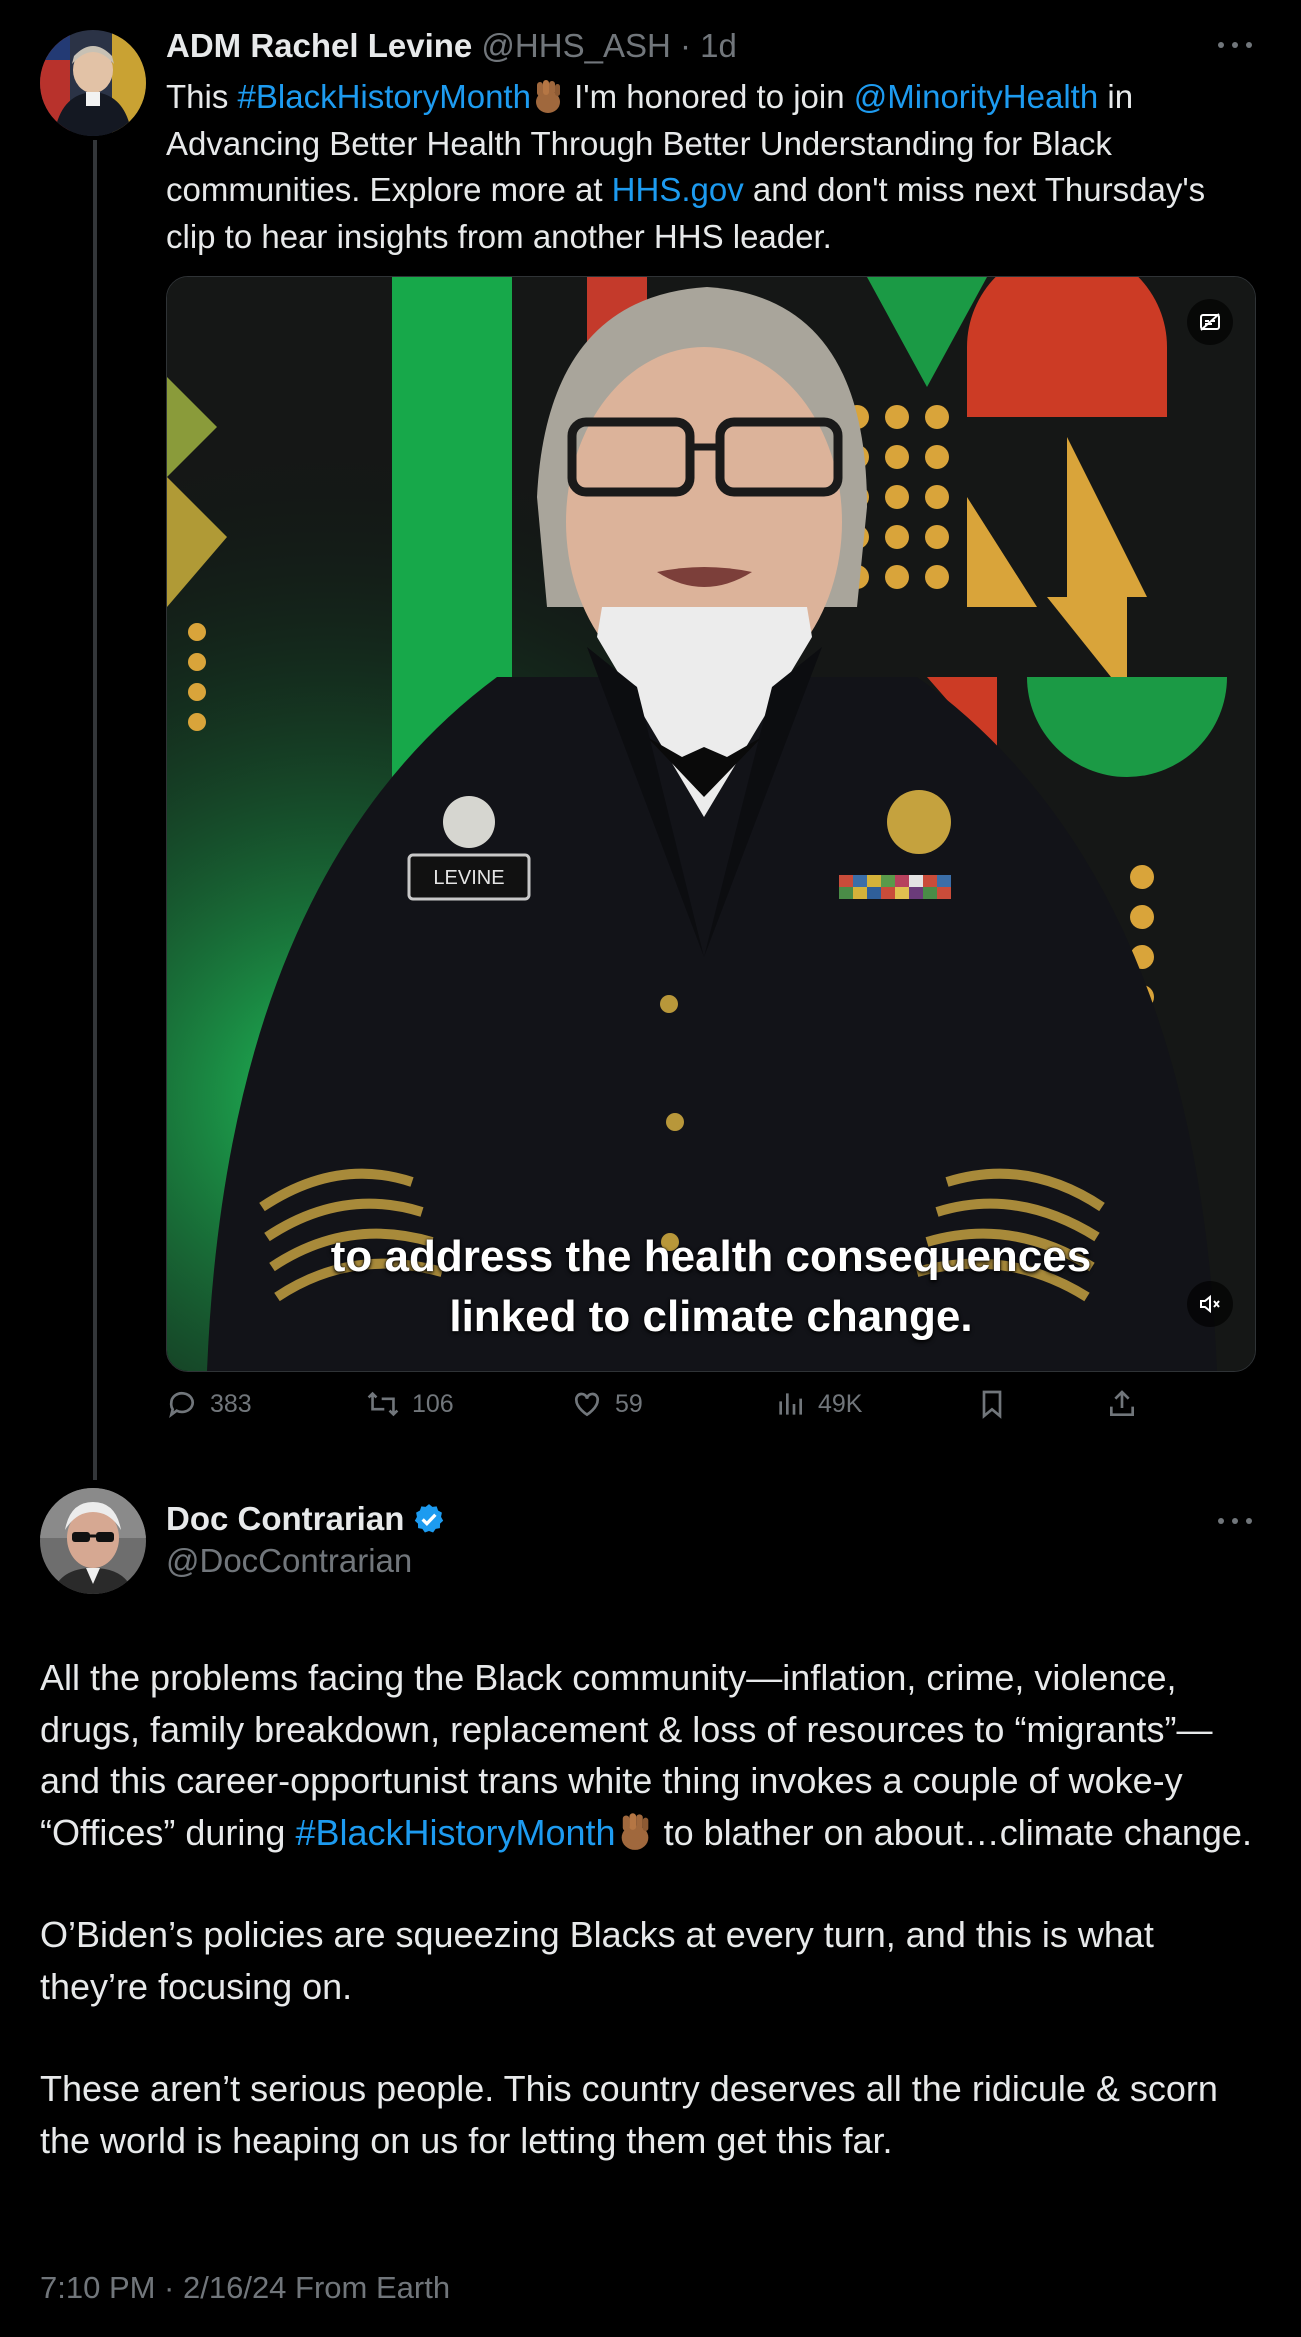  Describe the element at coordinates (181, 1404) in the screenshot. I see `reply-icon` at that location.